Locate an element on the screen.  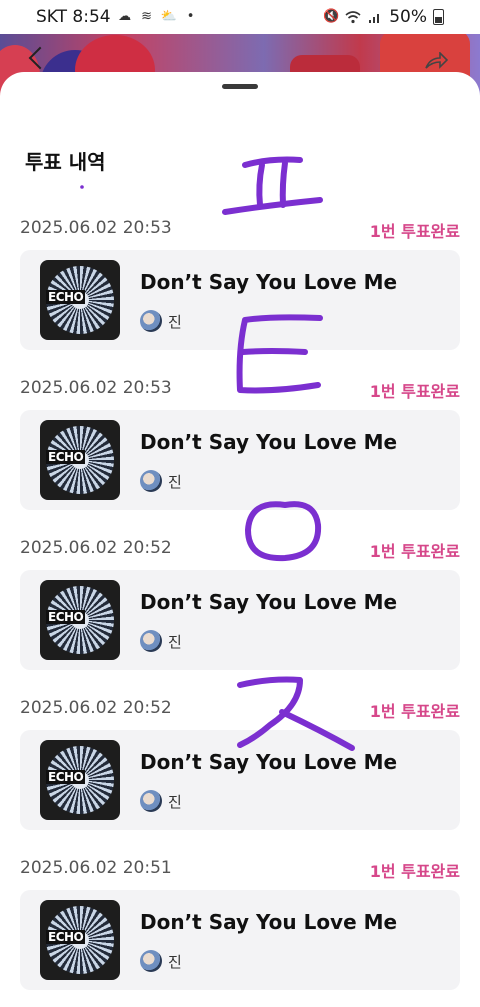
cloud-icon: ☁ is located at coordinates (125, 16).